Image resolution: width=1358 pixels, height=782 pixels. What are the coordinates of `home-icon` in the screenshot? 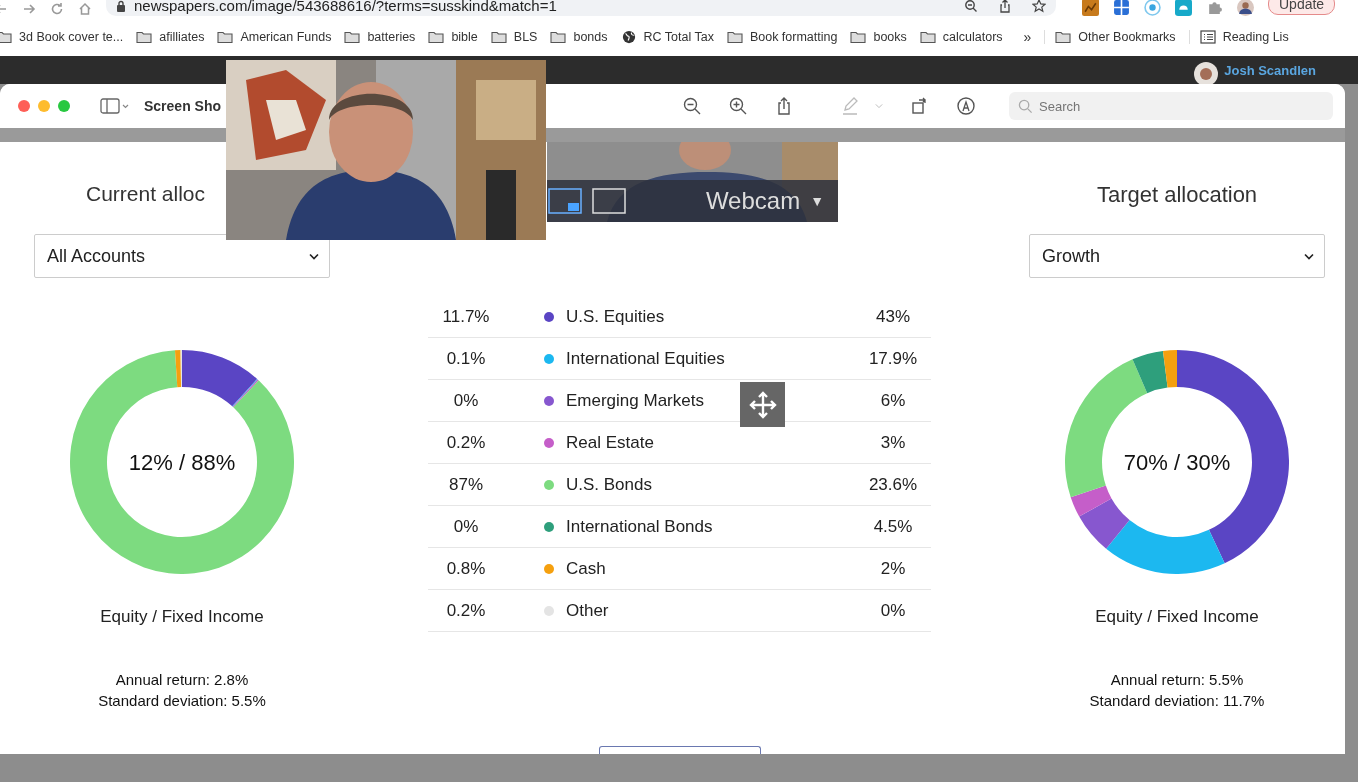 It's located at (85, 9).